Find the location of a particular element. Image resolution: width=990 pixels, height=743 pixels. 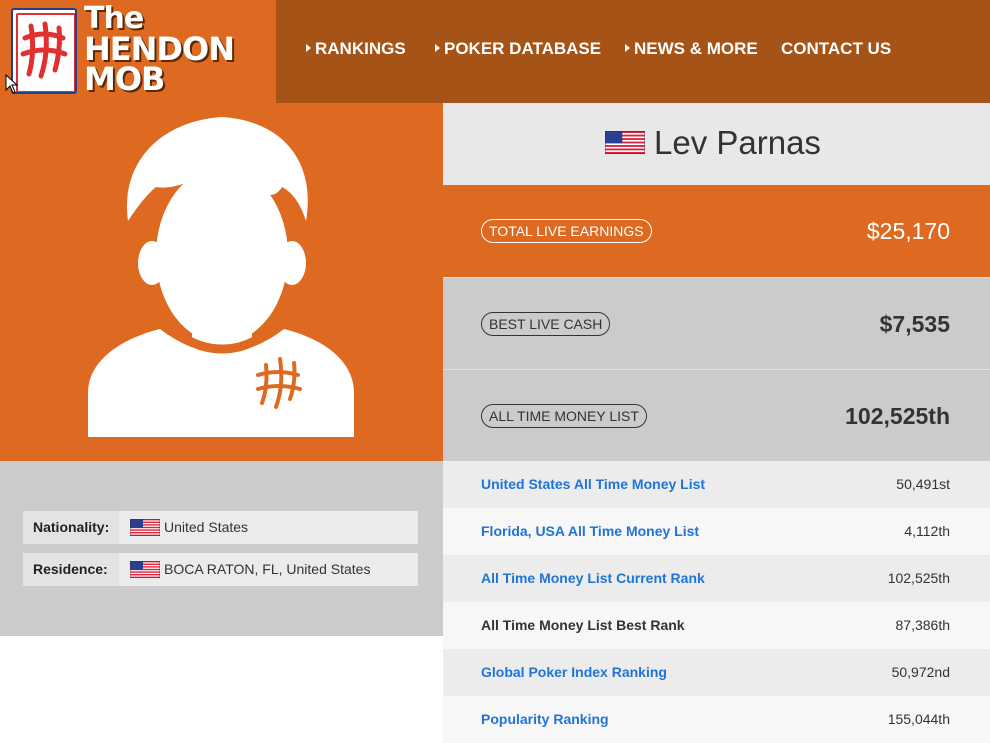

logo-divider-shape is located at coordinates (263, 51).